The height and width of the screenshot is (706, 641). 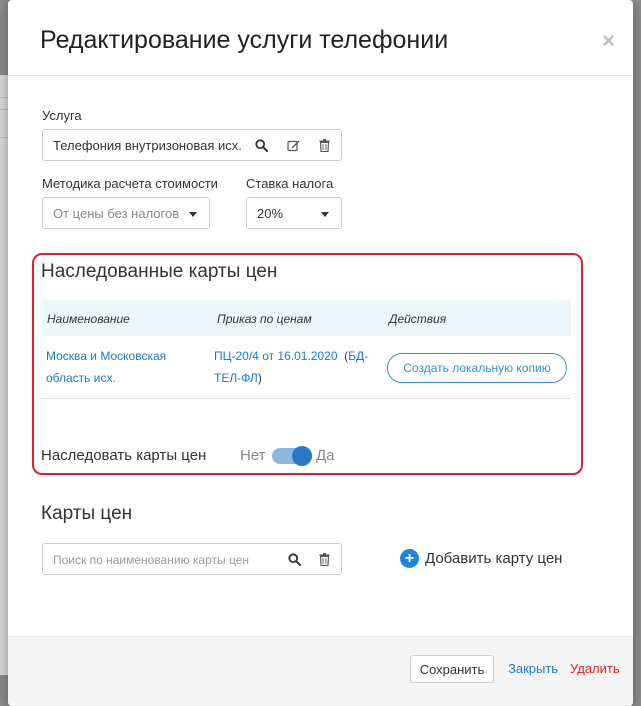 What do you see at coordinates (106, 367) in the screenshot?
I see `price-card-name-link: Москва и Московская область исх.` at bounding box center [106, 367].